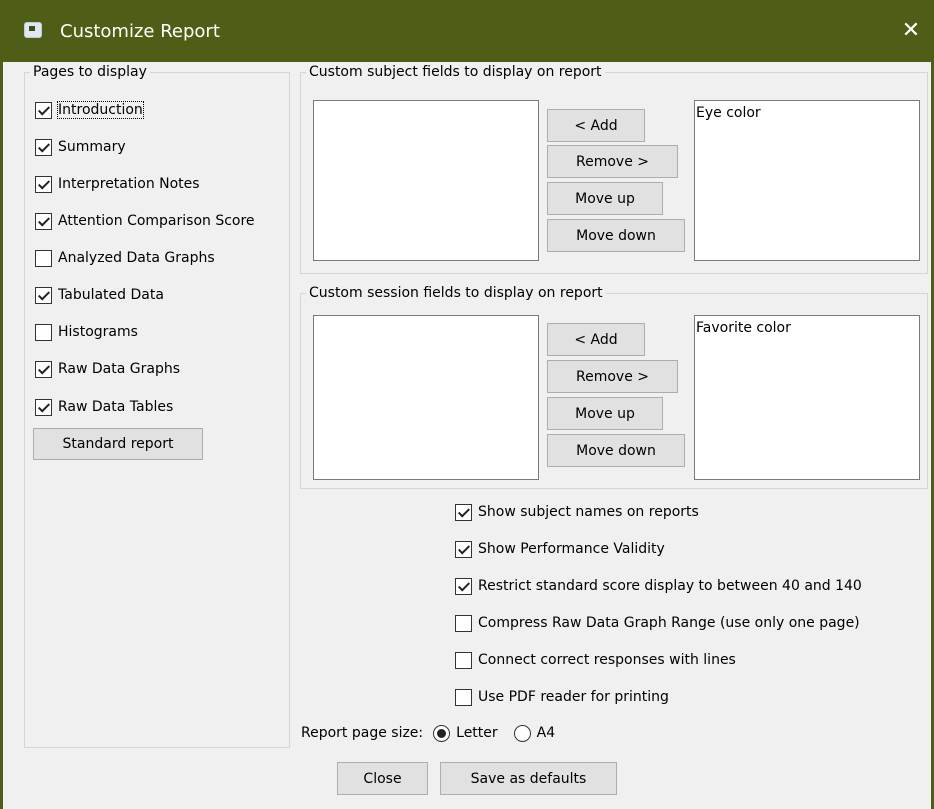  What do you see at coordinates (100, 110) in the screenshot?
I see `checkbox-label: Introduction` at bounding box center [100, 110].